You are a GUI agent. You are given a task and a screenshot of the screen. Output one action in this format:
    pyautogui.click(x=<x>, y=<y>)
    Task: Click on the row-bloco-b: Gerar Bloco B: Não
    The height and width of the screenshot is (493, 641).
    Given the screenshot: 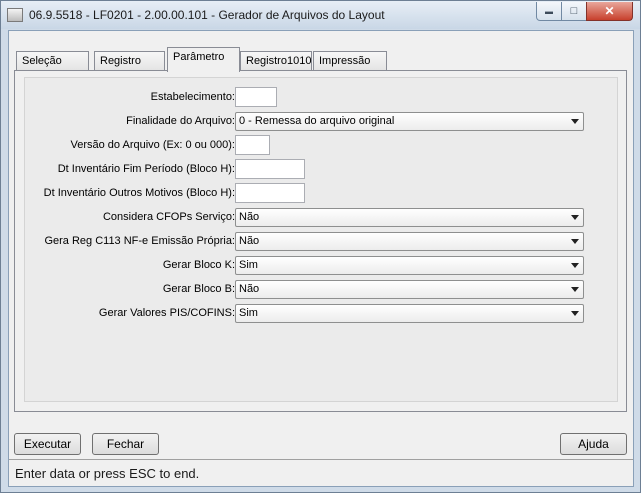 What is the action you would take?
    pyautogui.click(x=322, y=289)
    